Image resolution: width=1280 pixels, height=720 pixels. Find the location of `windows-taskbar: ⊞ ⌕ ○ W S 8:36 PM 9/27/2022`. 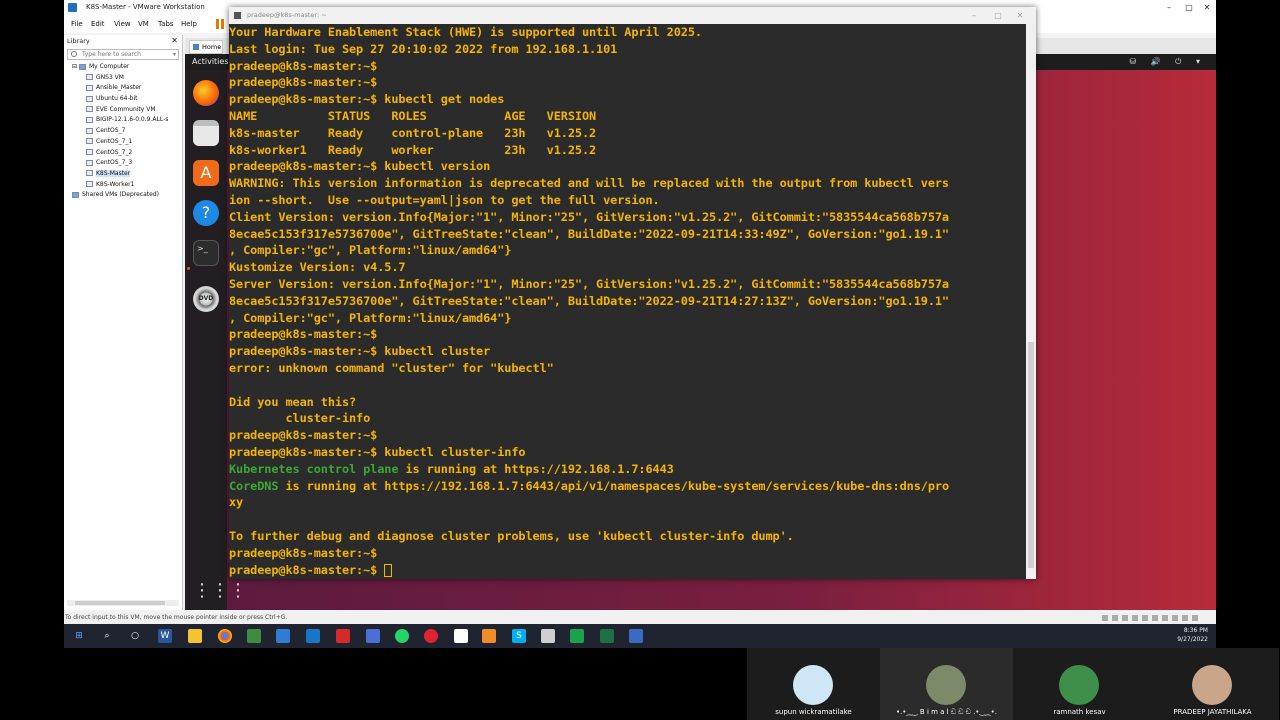

windows-taskbar: ⊞ ⌕ ○ W S 8:36 PM 9/27/2022 is located at coordinates (640, 636).